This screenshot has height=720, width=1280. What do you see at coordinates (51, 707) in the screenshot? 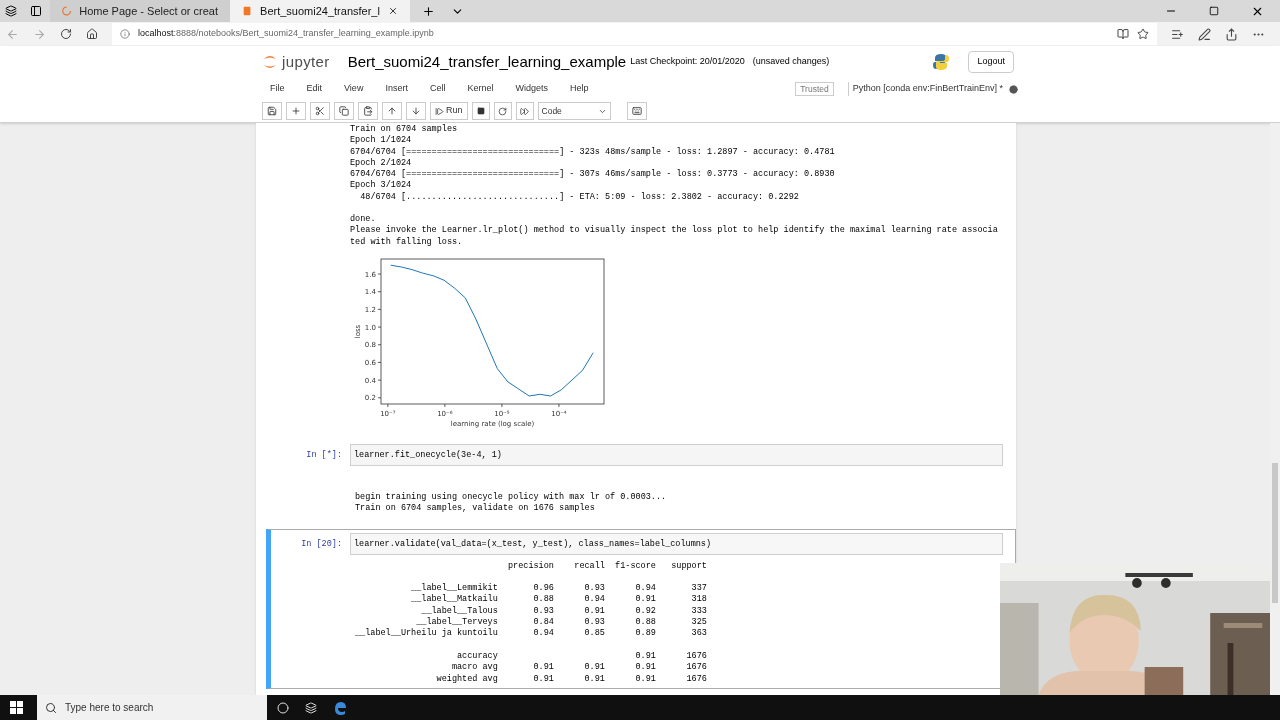
I see `search-icon` at bounding box center [51, 707].